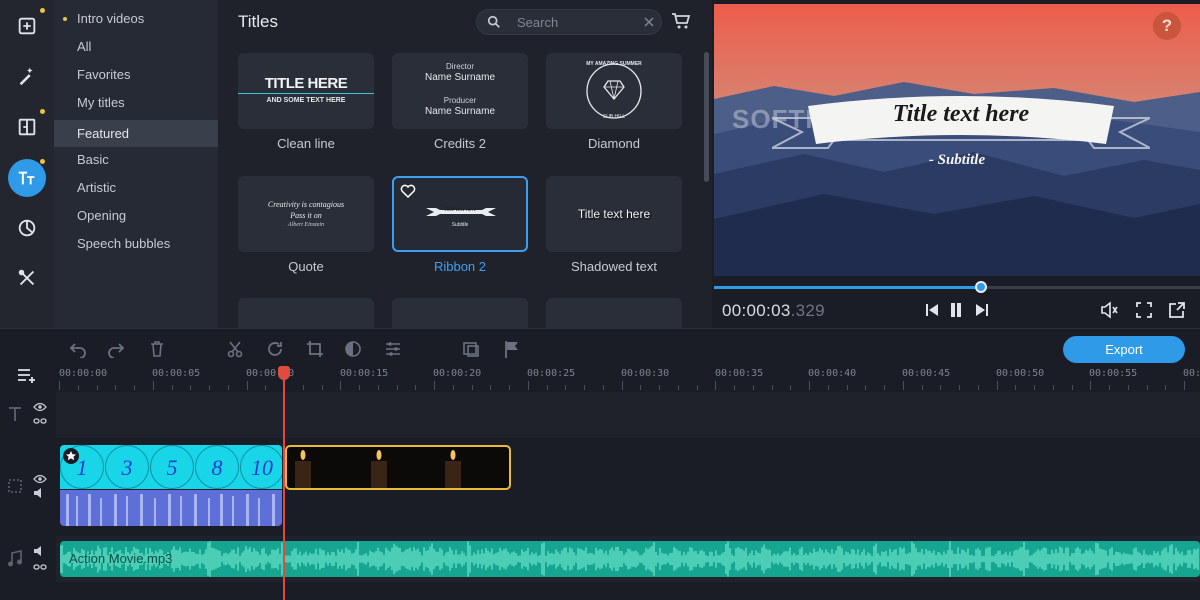  What do you see at coordinates (235, 349) in the screenshot?
I see `cut-icon` at bounding box center [235, 349].